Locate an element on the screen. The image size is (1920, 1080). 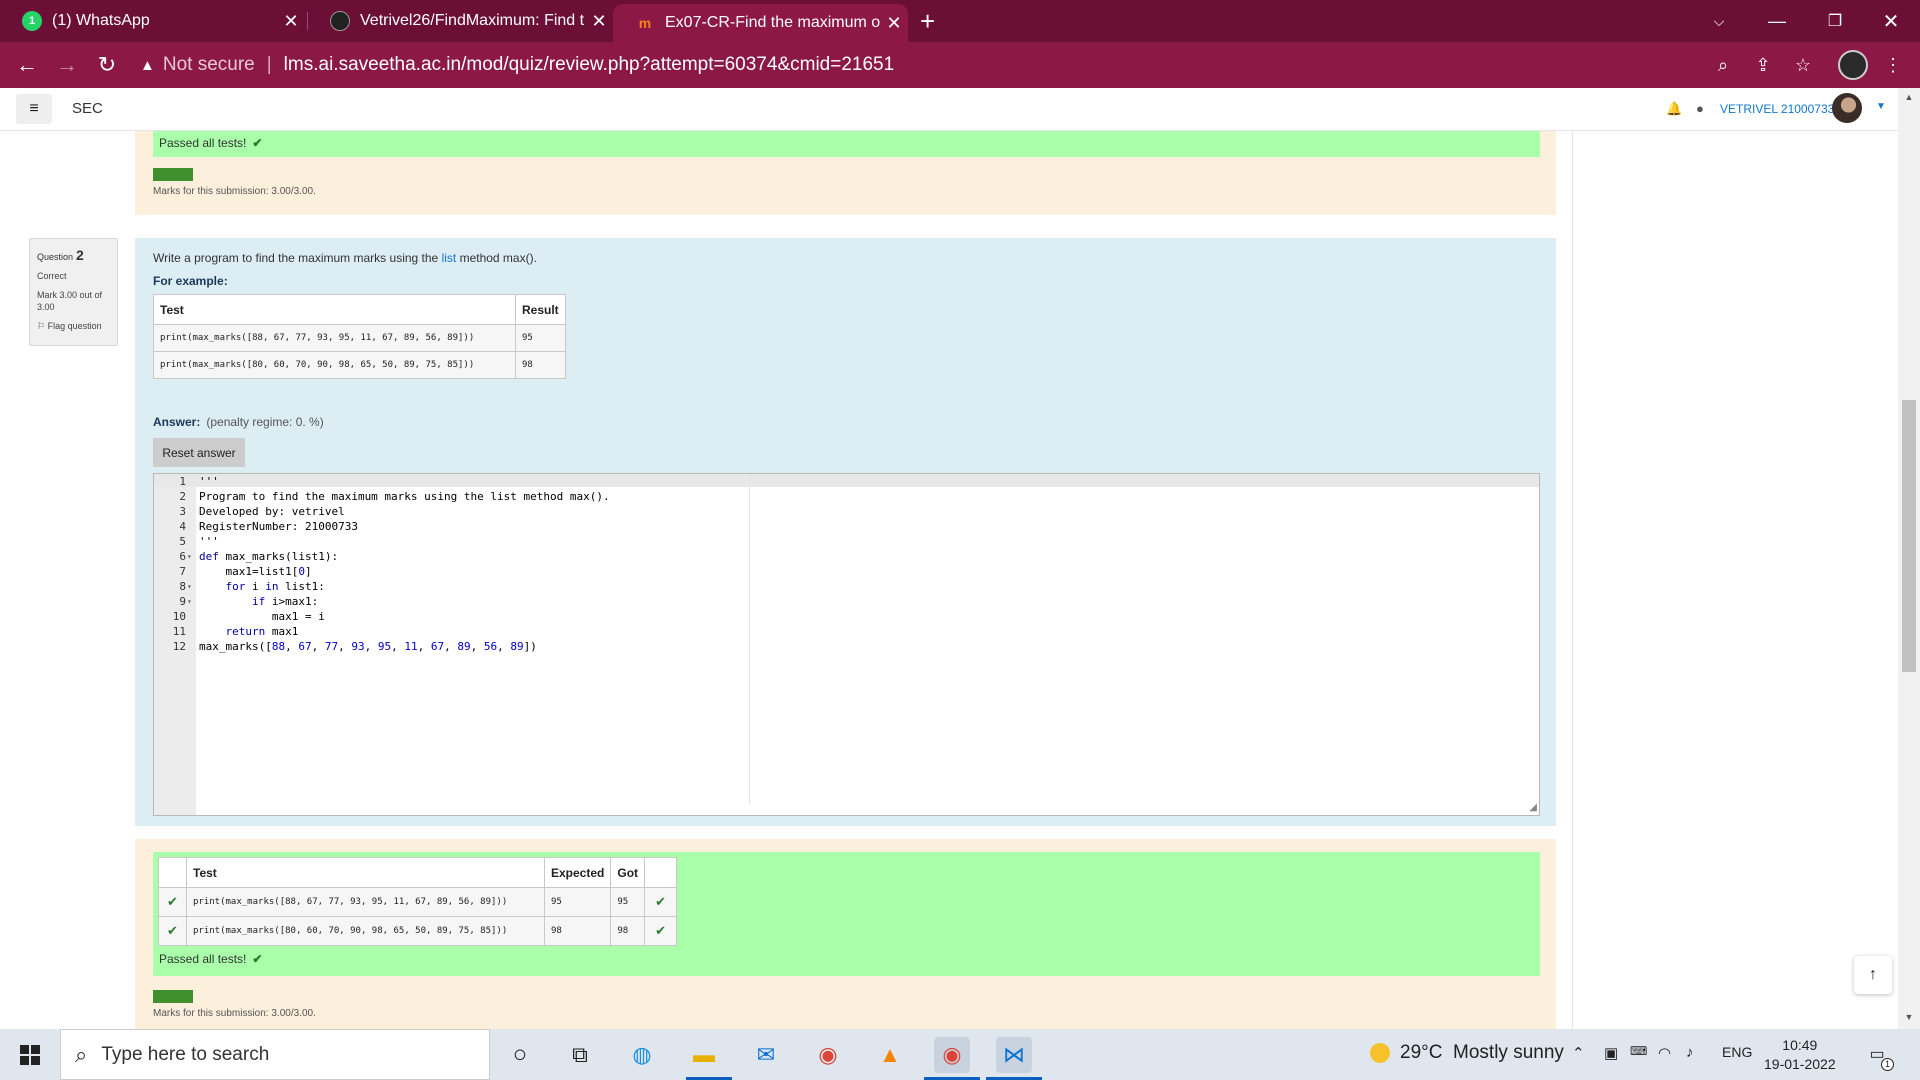
whatsapp-icon: 1 is located at coordinates (32, 21).